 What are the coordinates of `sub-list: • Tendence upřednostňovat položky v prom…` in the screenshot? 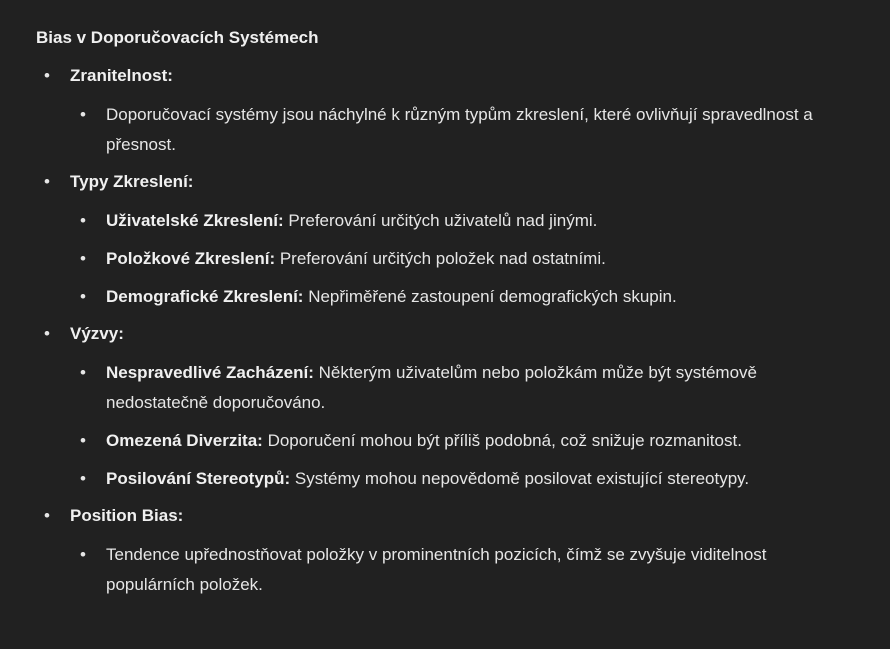 It's located at (462, 570).